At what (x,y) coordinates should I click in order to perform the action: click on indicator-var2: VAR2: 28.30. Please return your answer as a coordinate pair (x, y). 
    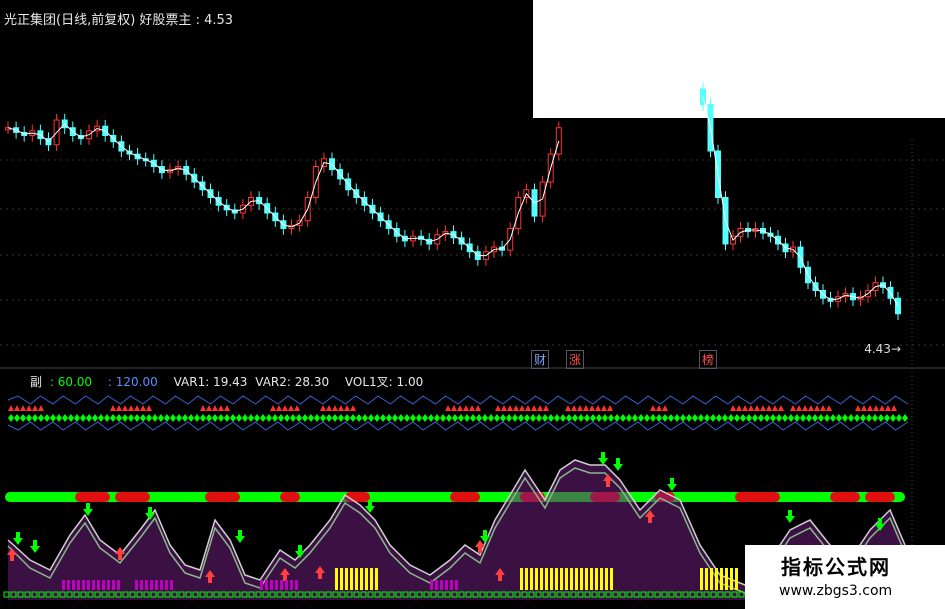
    Looking at the image, I should click on (292, 382).